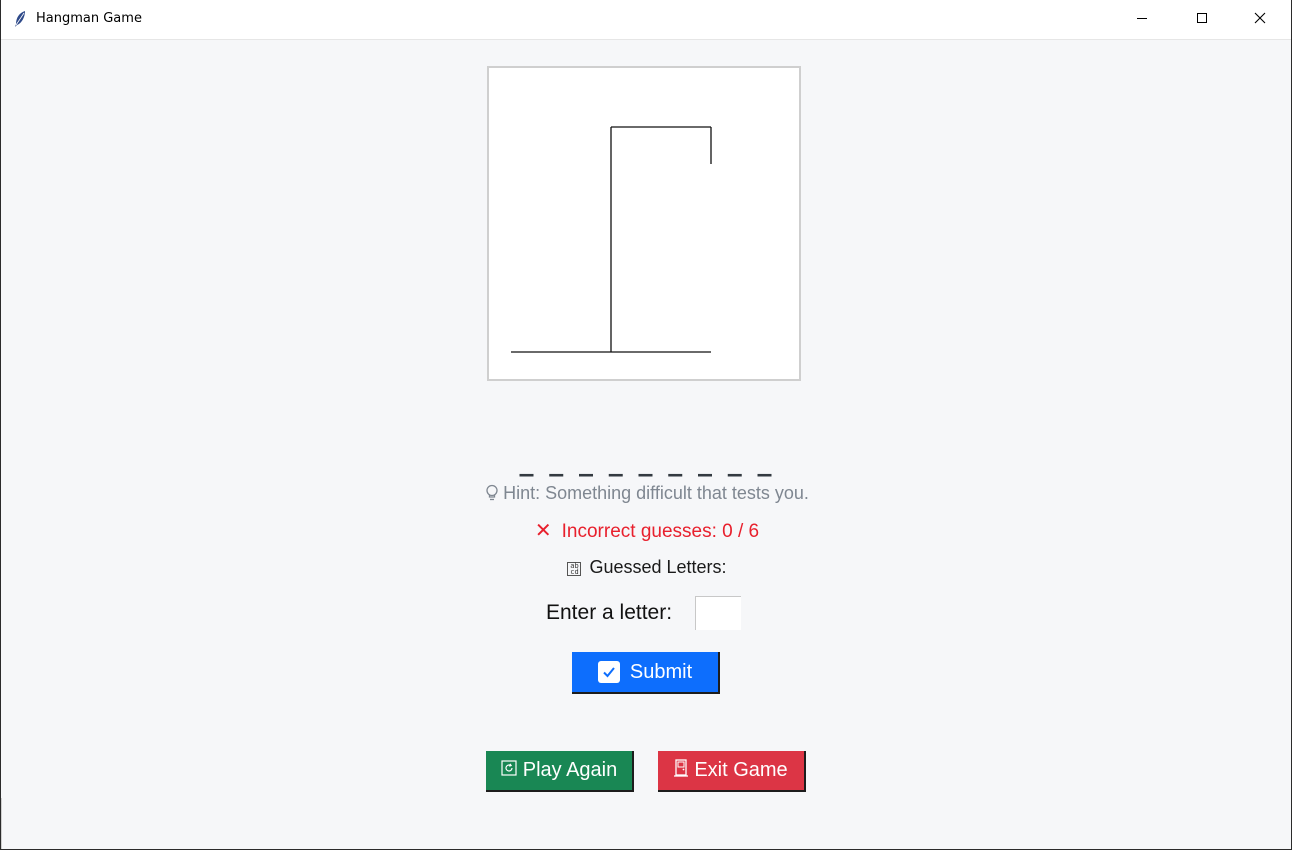  I want to click on minimize-icon, so click(1142, 20).